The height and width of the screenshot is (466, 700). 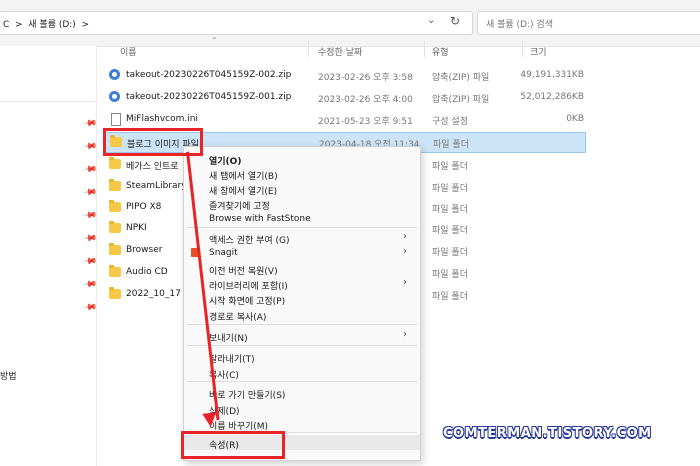 I want to click on file-name: NPKI, so click(x=136, y=228).